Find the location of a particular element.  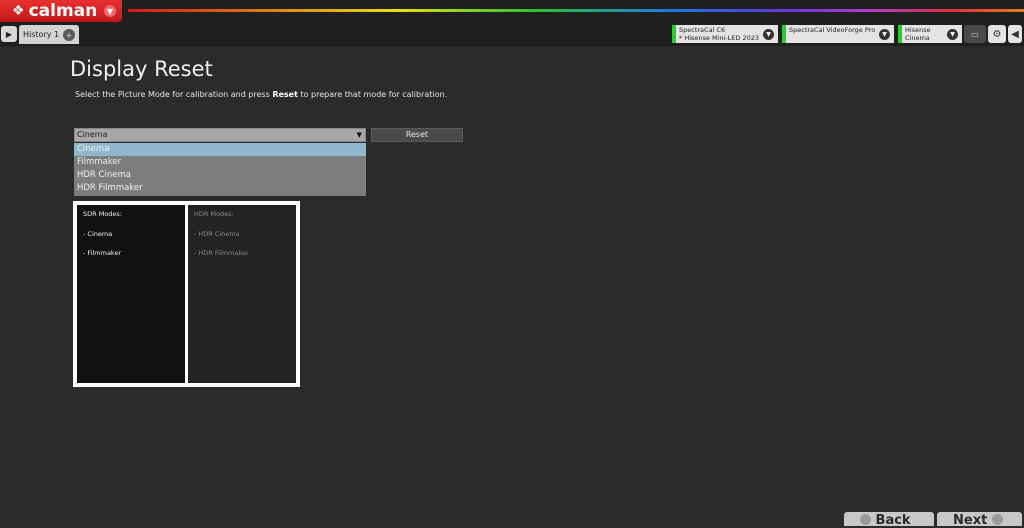

option-hdr-cinema: HDR Cinema is located at coordinates (220, 175).